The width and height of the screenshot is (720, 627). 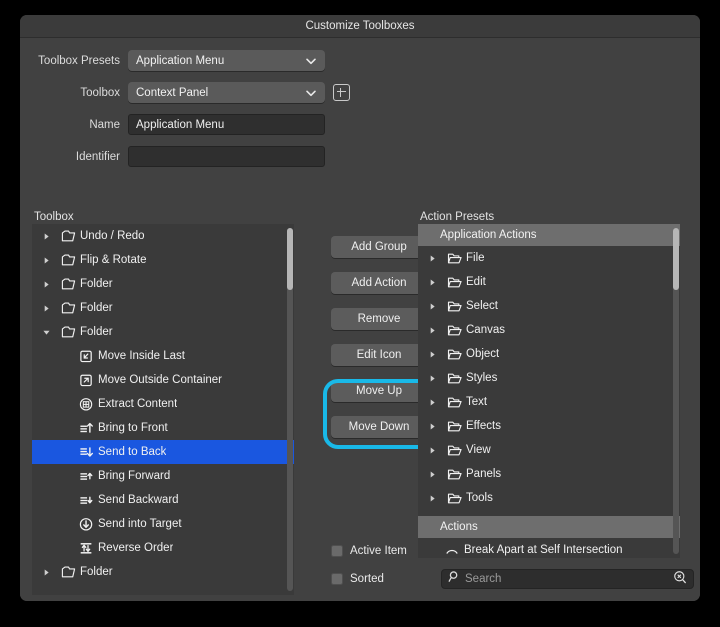 I want to click on actions-header: Actions, so click(x=549, y=527).